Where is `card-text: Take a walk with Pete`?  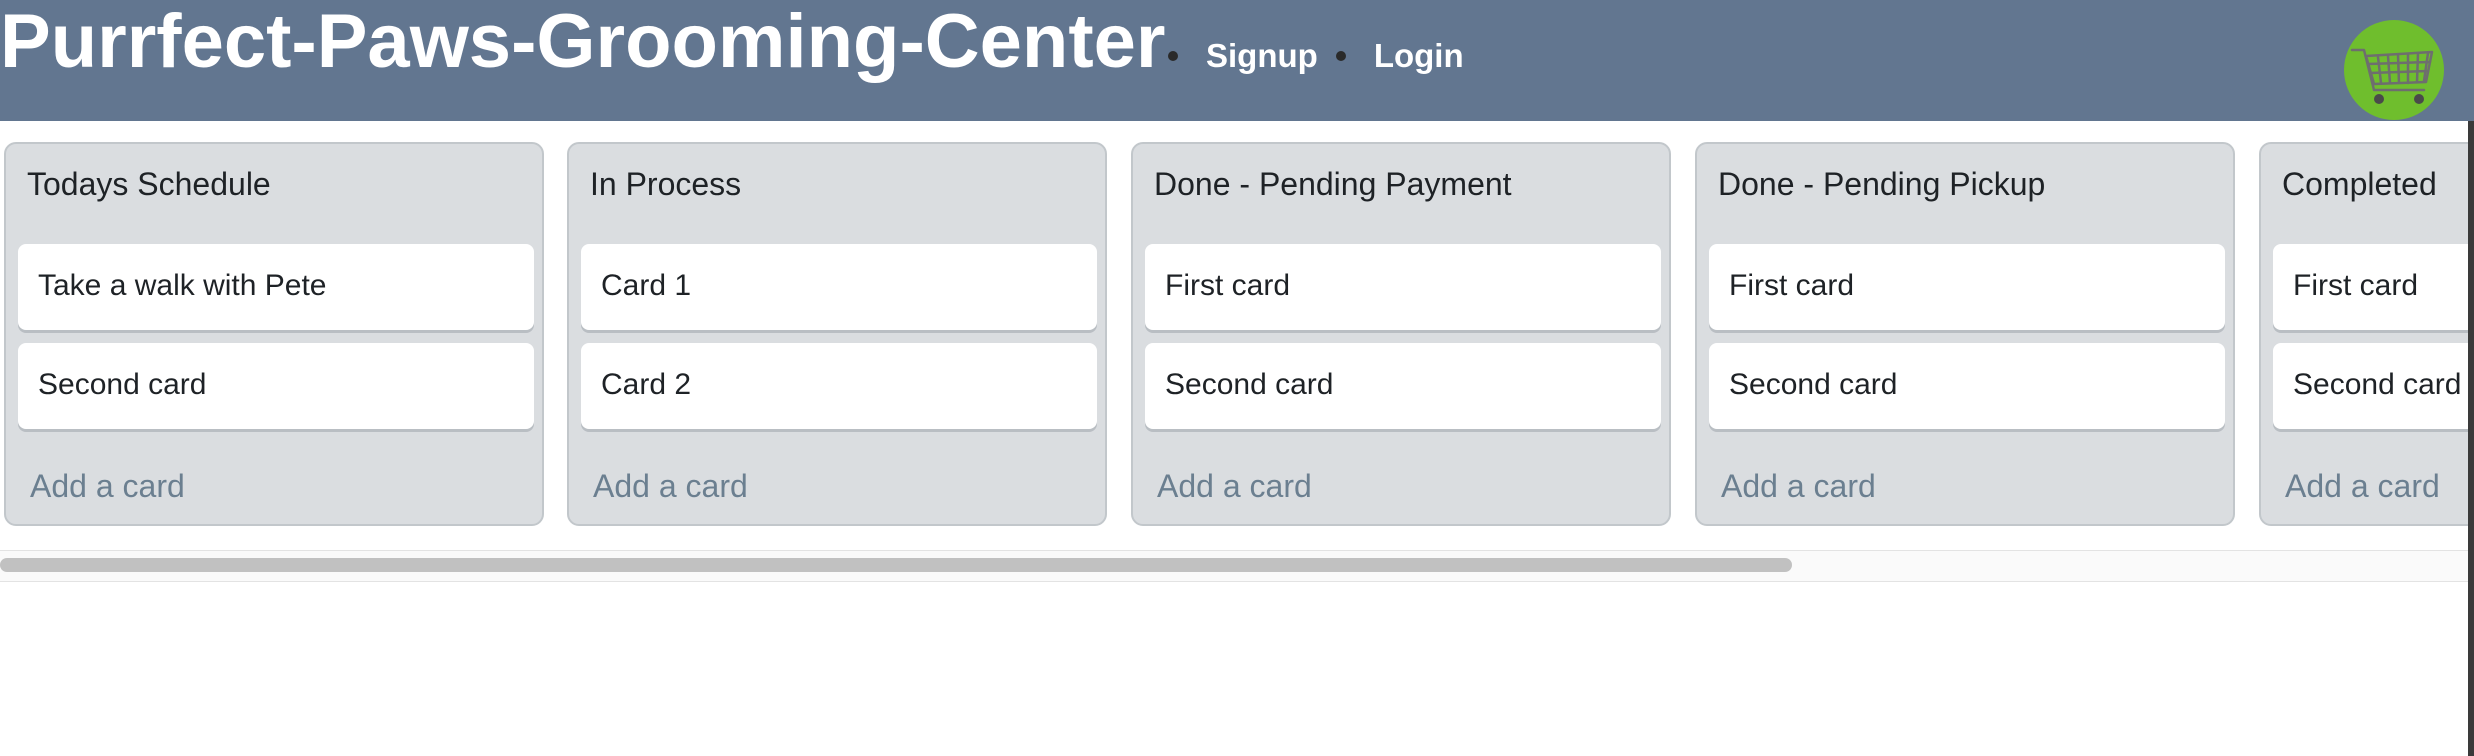 card-text: Take a walk with Pete is located at coordinates (182, 285).